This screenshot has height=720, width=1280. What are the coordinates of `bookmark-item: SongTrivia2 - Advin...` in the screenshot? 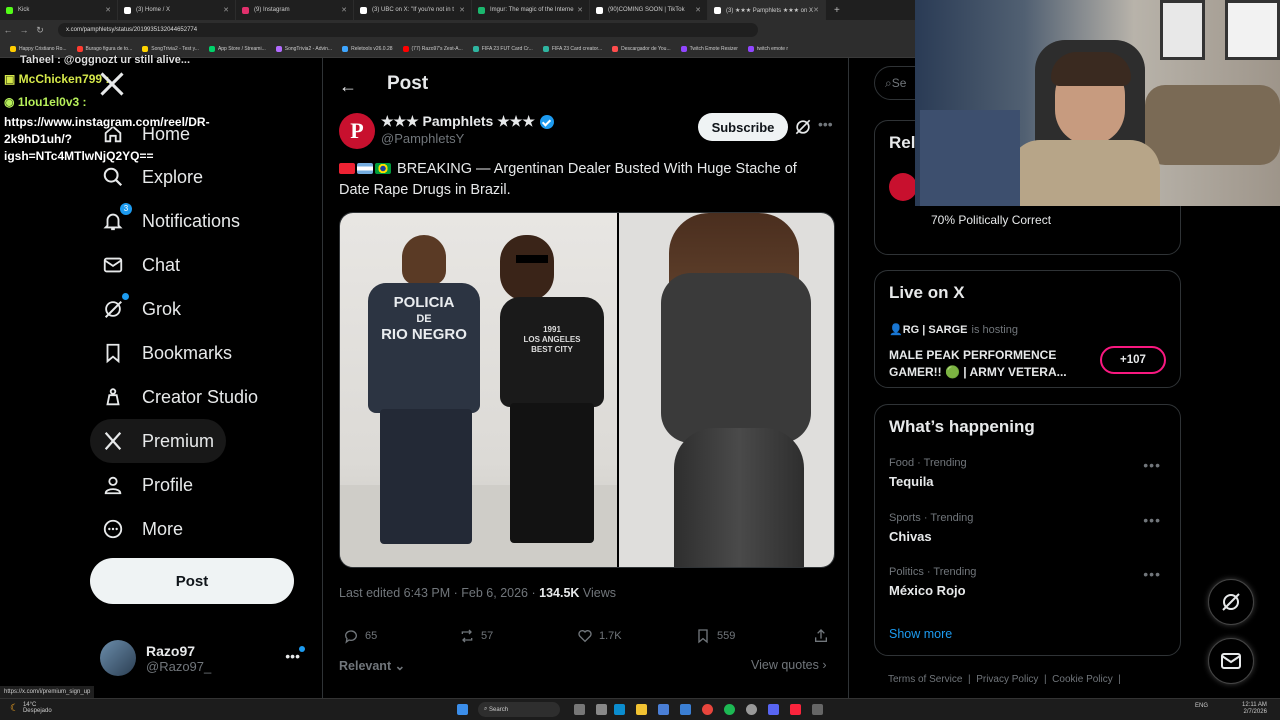 It's located at (303, 48).